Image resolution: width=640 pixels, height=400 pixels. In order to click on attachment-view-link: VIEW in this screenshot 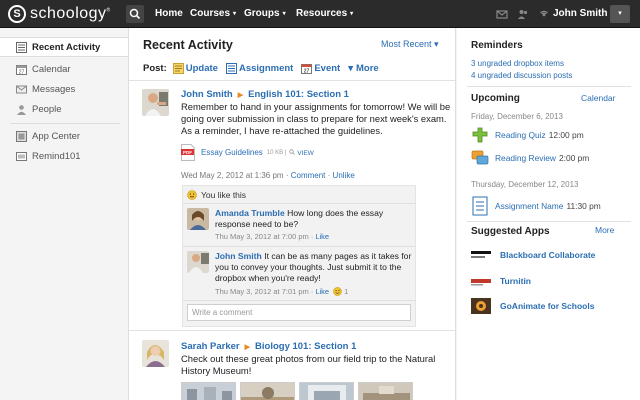, I will do `click(301, 152)`.